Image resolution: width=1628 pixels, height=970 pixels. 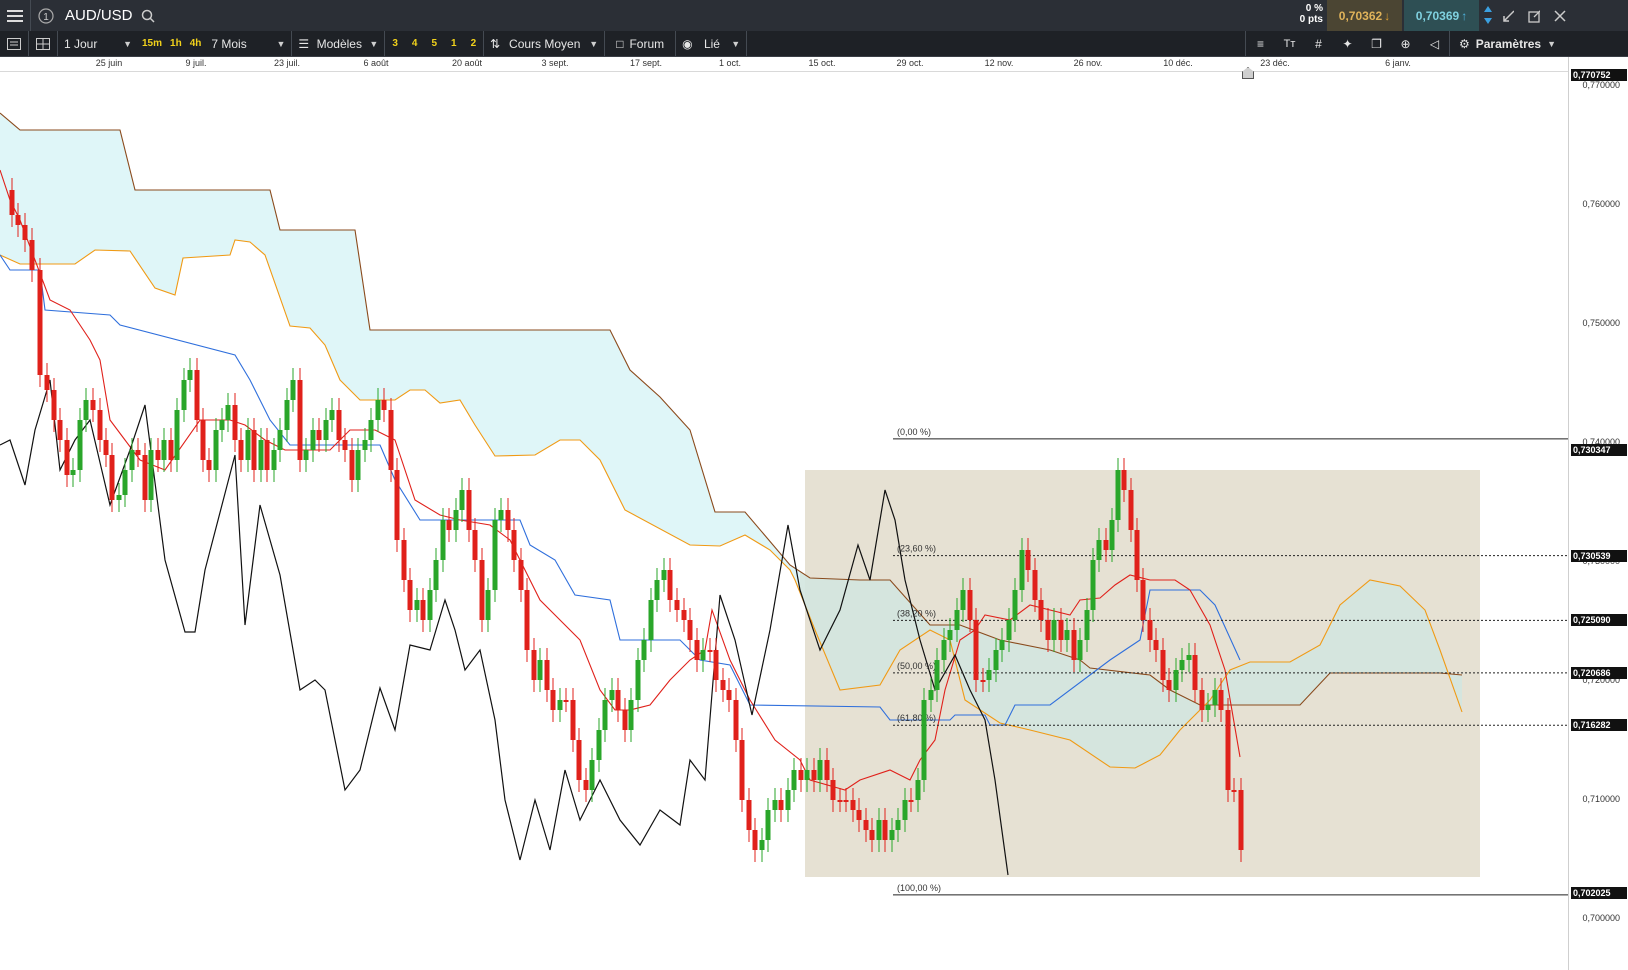 I want to click on buy-price-button: 0,70369 ↑, so click(x=1441, y=15).